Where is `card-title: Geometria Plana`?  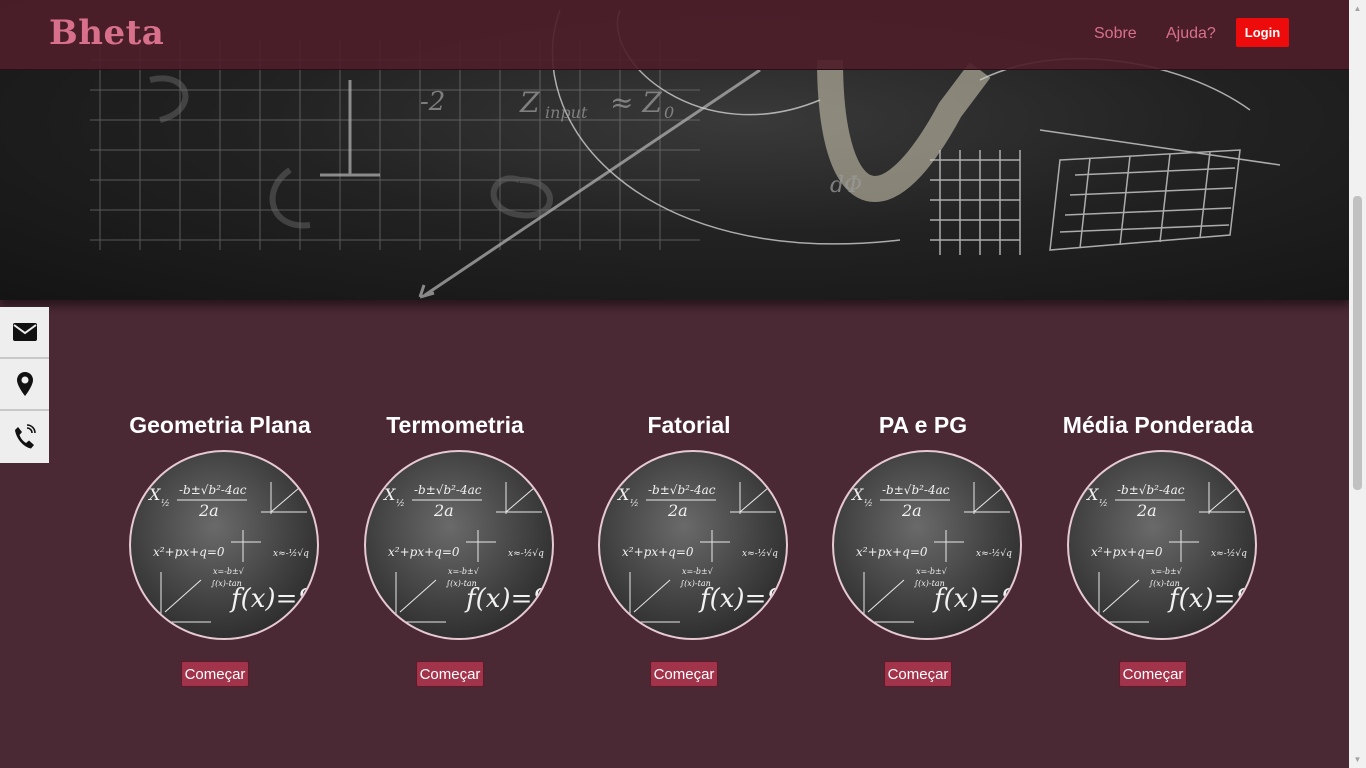 card-title: Geometria Plana is located at coordinates (220, 425).